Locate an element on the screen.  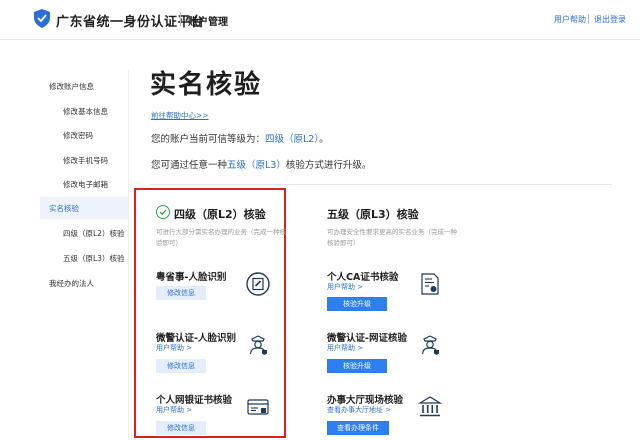
method-title: 个人CA证书核验 is located at coordinates (363, 277).